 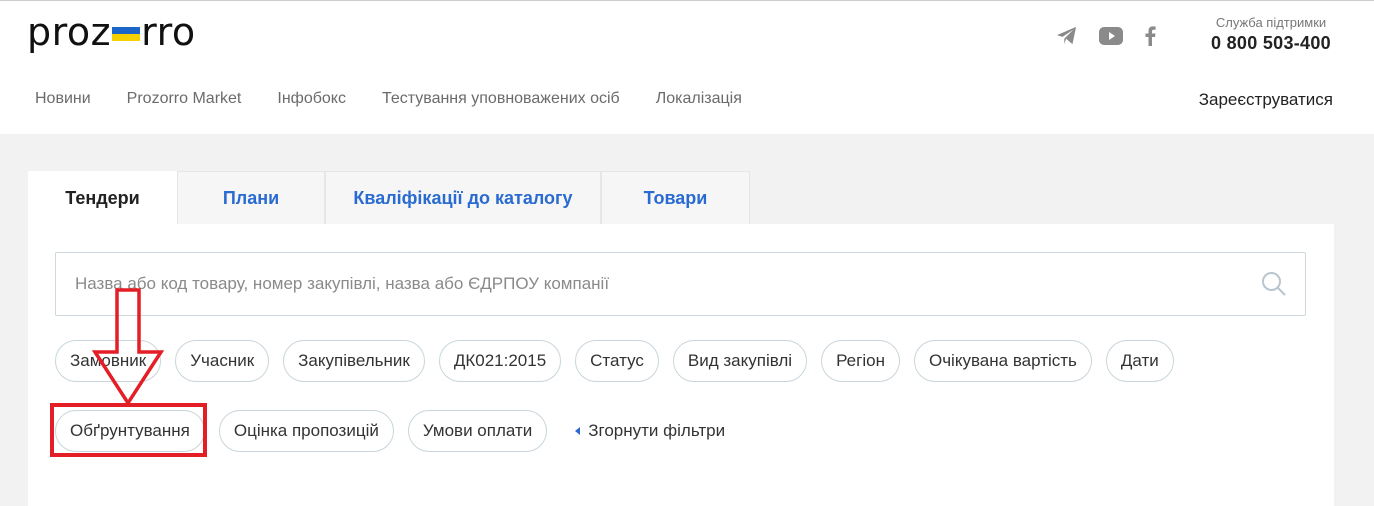 What do you see at coordinates (184, 99) in the screenshot?
I see `nav-item-market: Prozorro Market` at bounding box center [184, 99].